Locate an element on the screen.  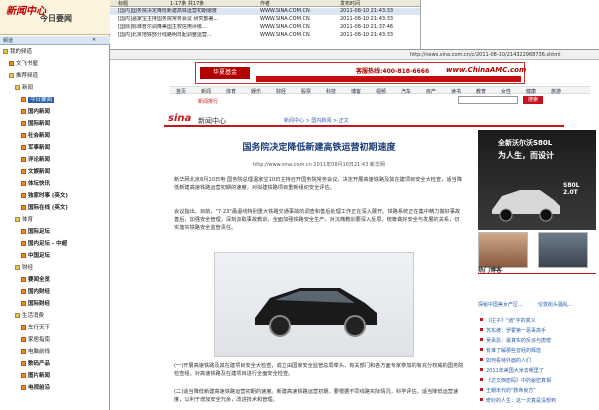
channel-item: 生活消费 is located at coordinates (29, 316).